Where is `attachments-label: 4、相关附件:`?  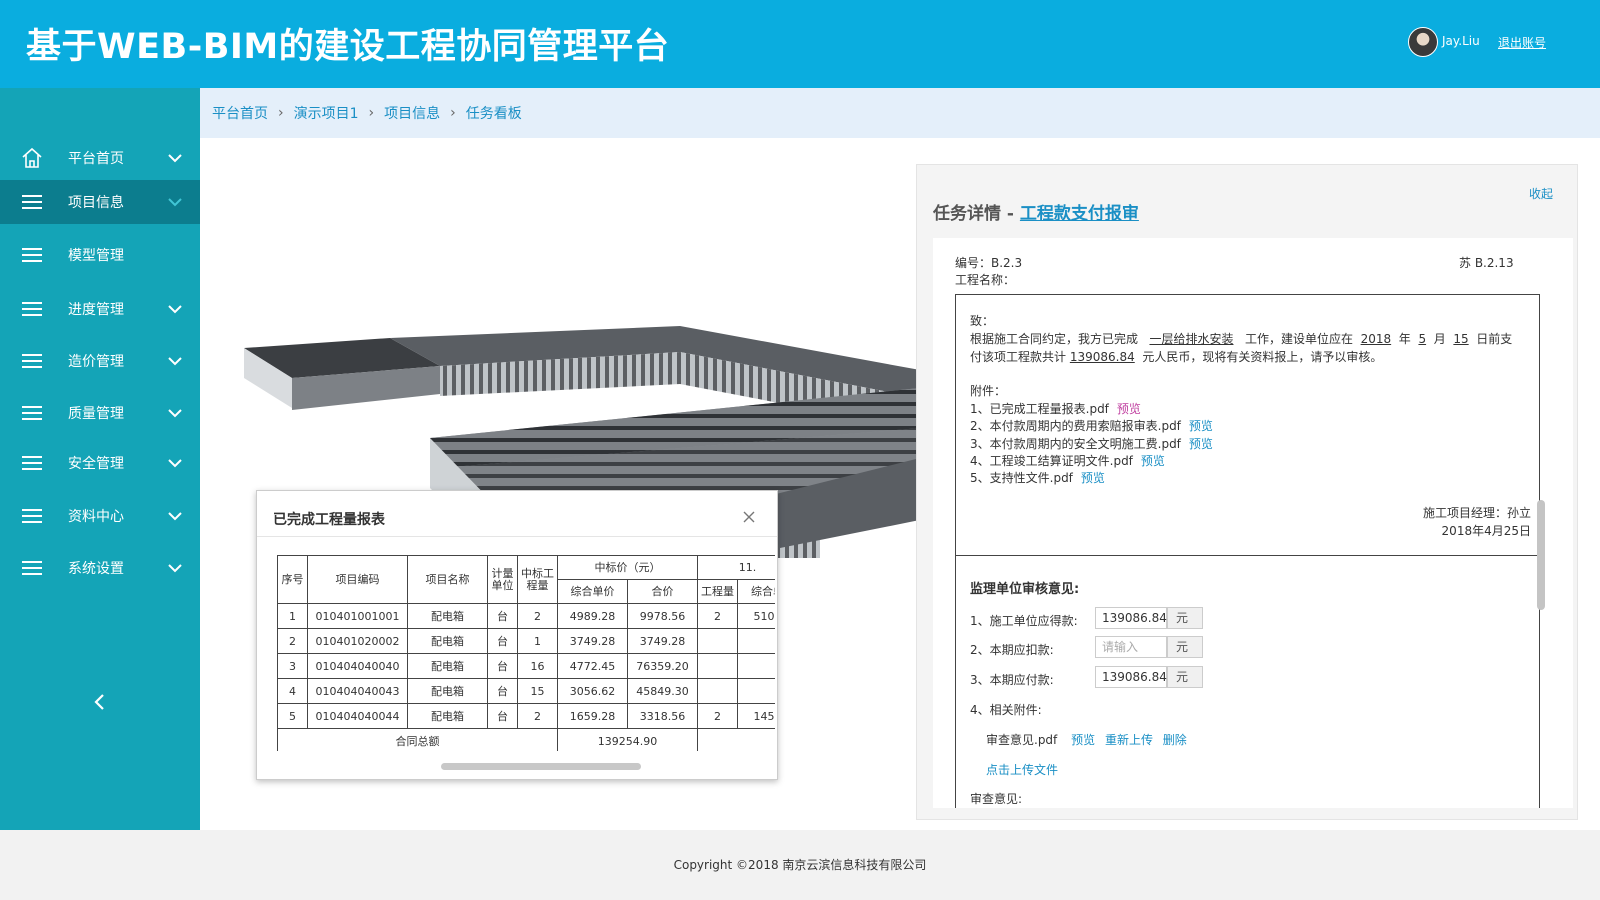 attachments-label: 4、相关附件: is located at coordinates (1006, 710).